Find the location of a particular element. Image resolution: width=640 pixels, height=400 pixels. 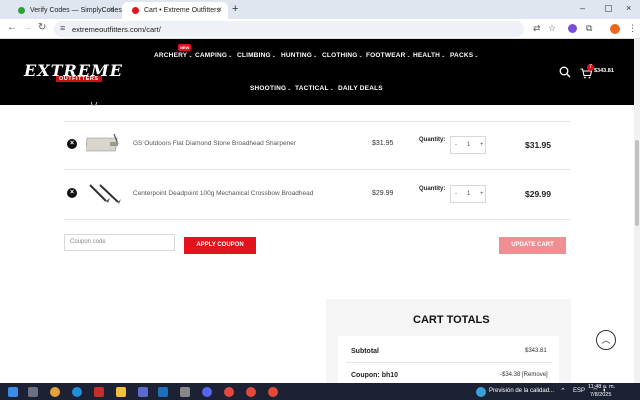

coupon-code-input: Coupon code is located at coordinates (119, 242).